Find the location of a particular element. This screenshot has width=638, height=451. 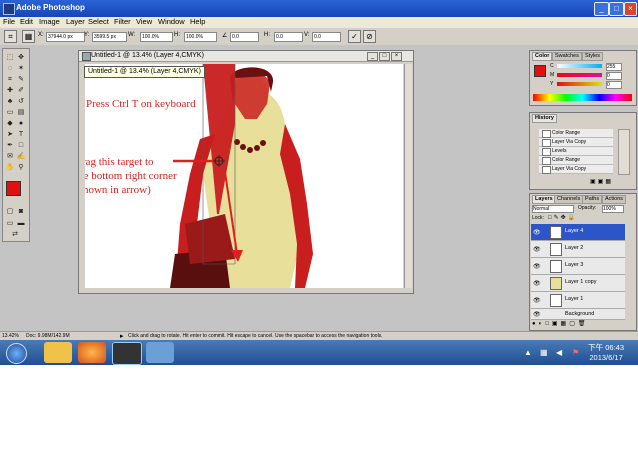

history-item: Levels is located at coordinates (576, 151).